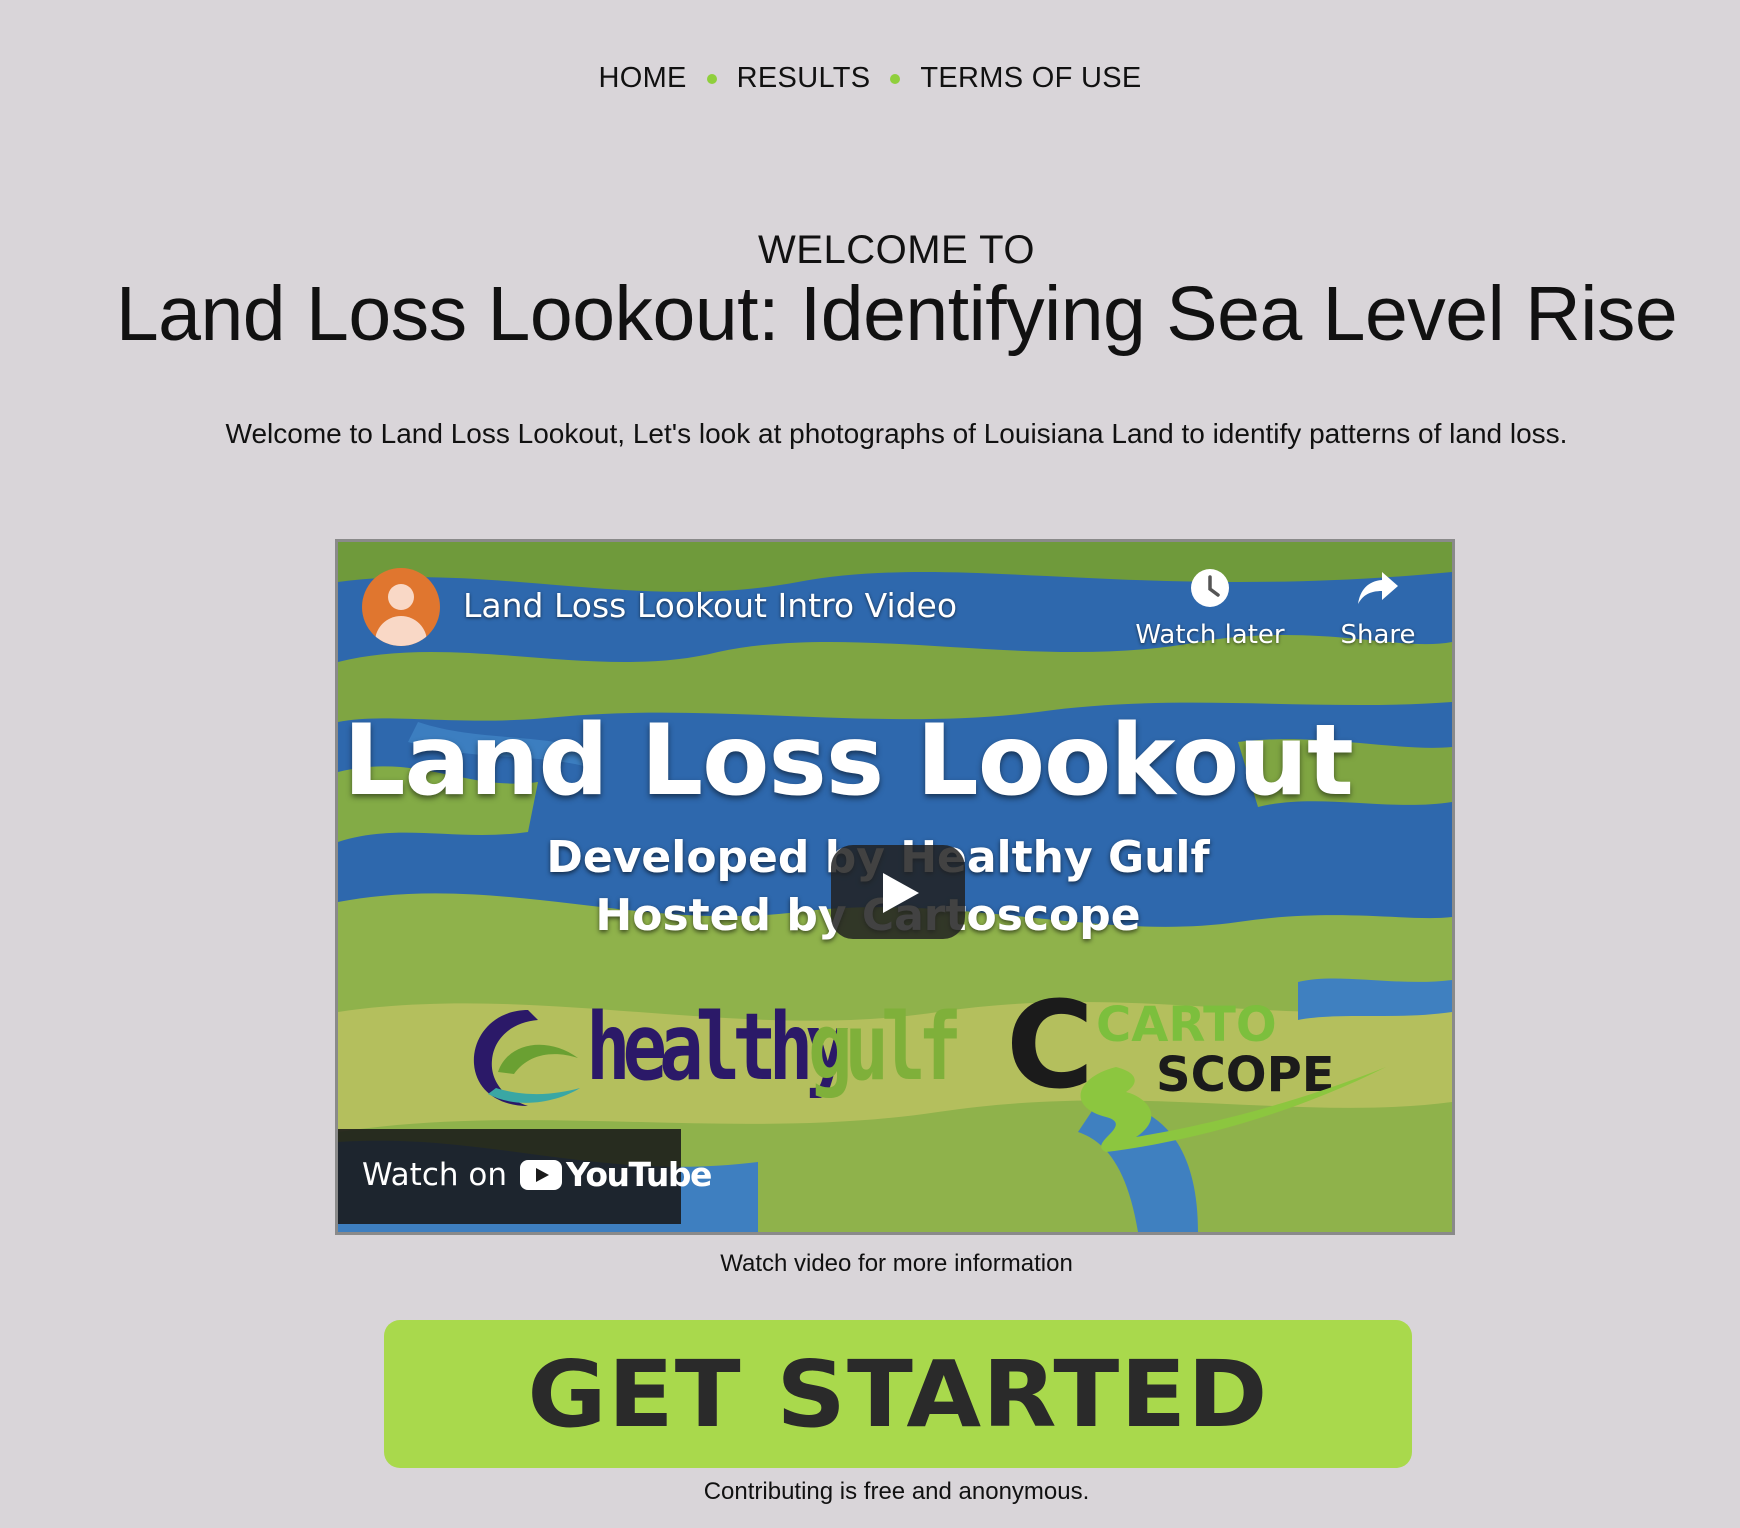 The width and height of the screenshot is (1740, 1528). I want to click on welcome-kicker: WELCOME TO, so click(896, 250).